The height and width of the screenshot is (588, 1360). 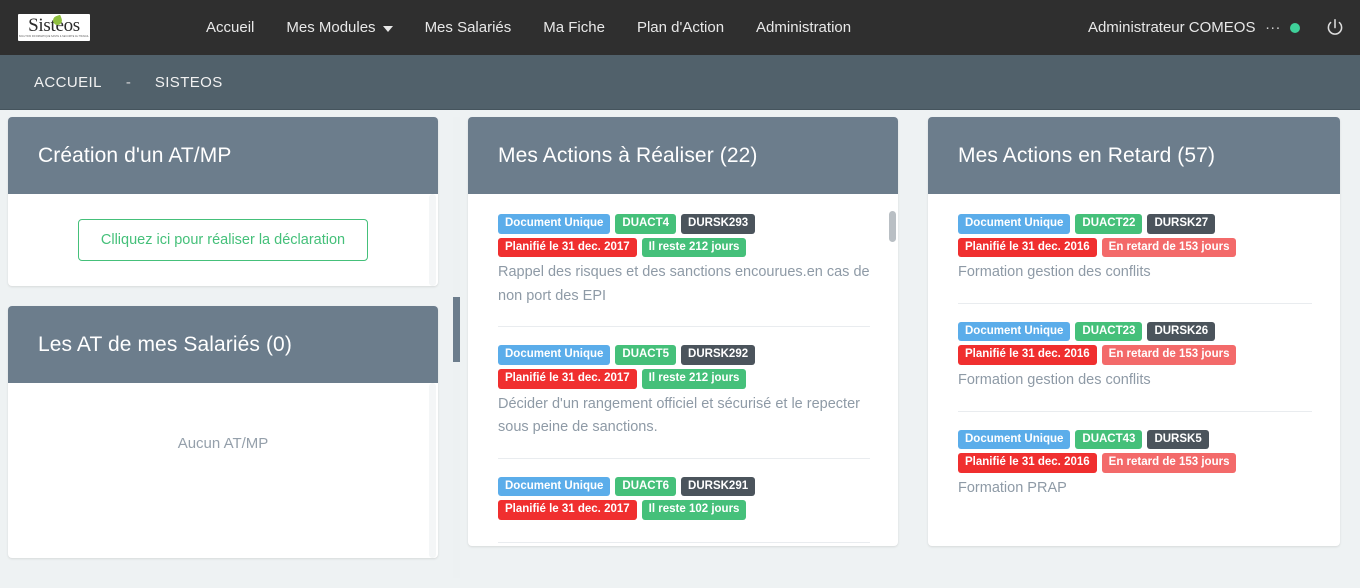 What do you see at coordinates (646, 224) in the screenshot?
I see `badge-action: DUACT4` at bounding box center [646, 224].